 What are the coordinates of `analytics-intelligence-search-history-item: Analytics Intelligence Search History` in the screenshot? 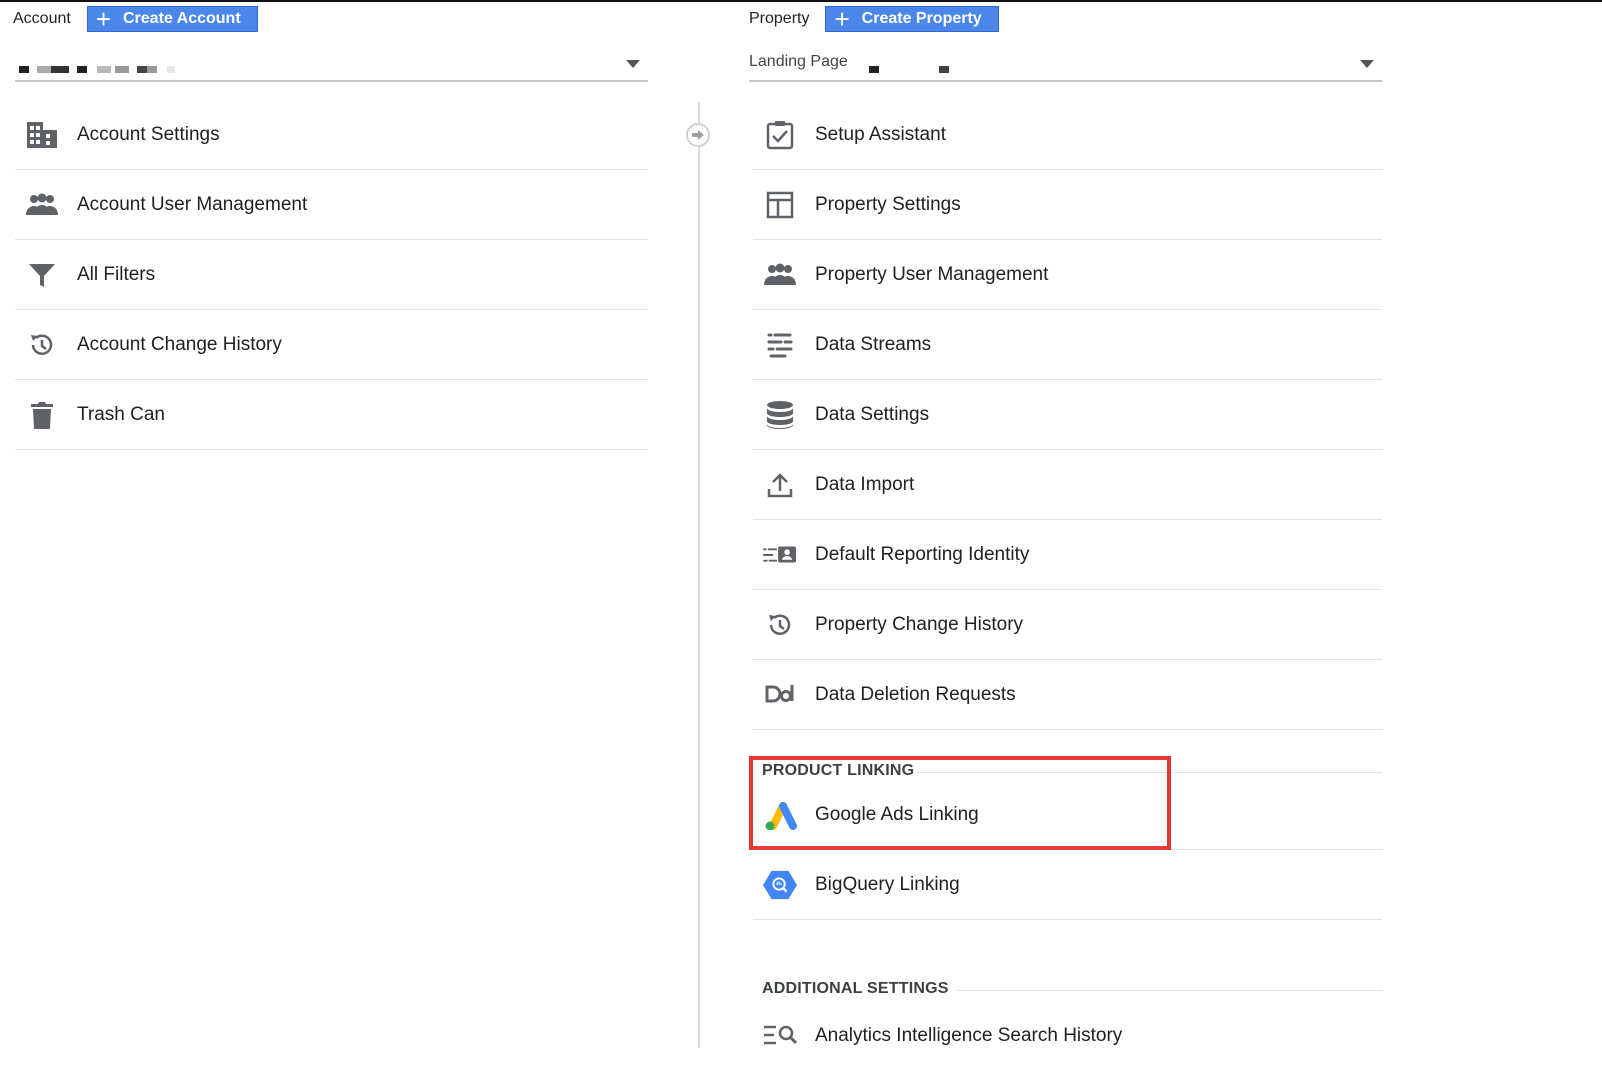 It's located at (1067, 1035).